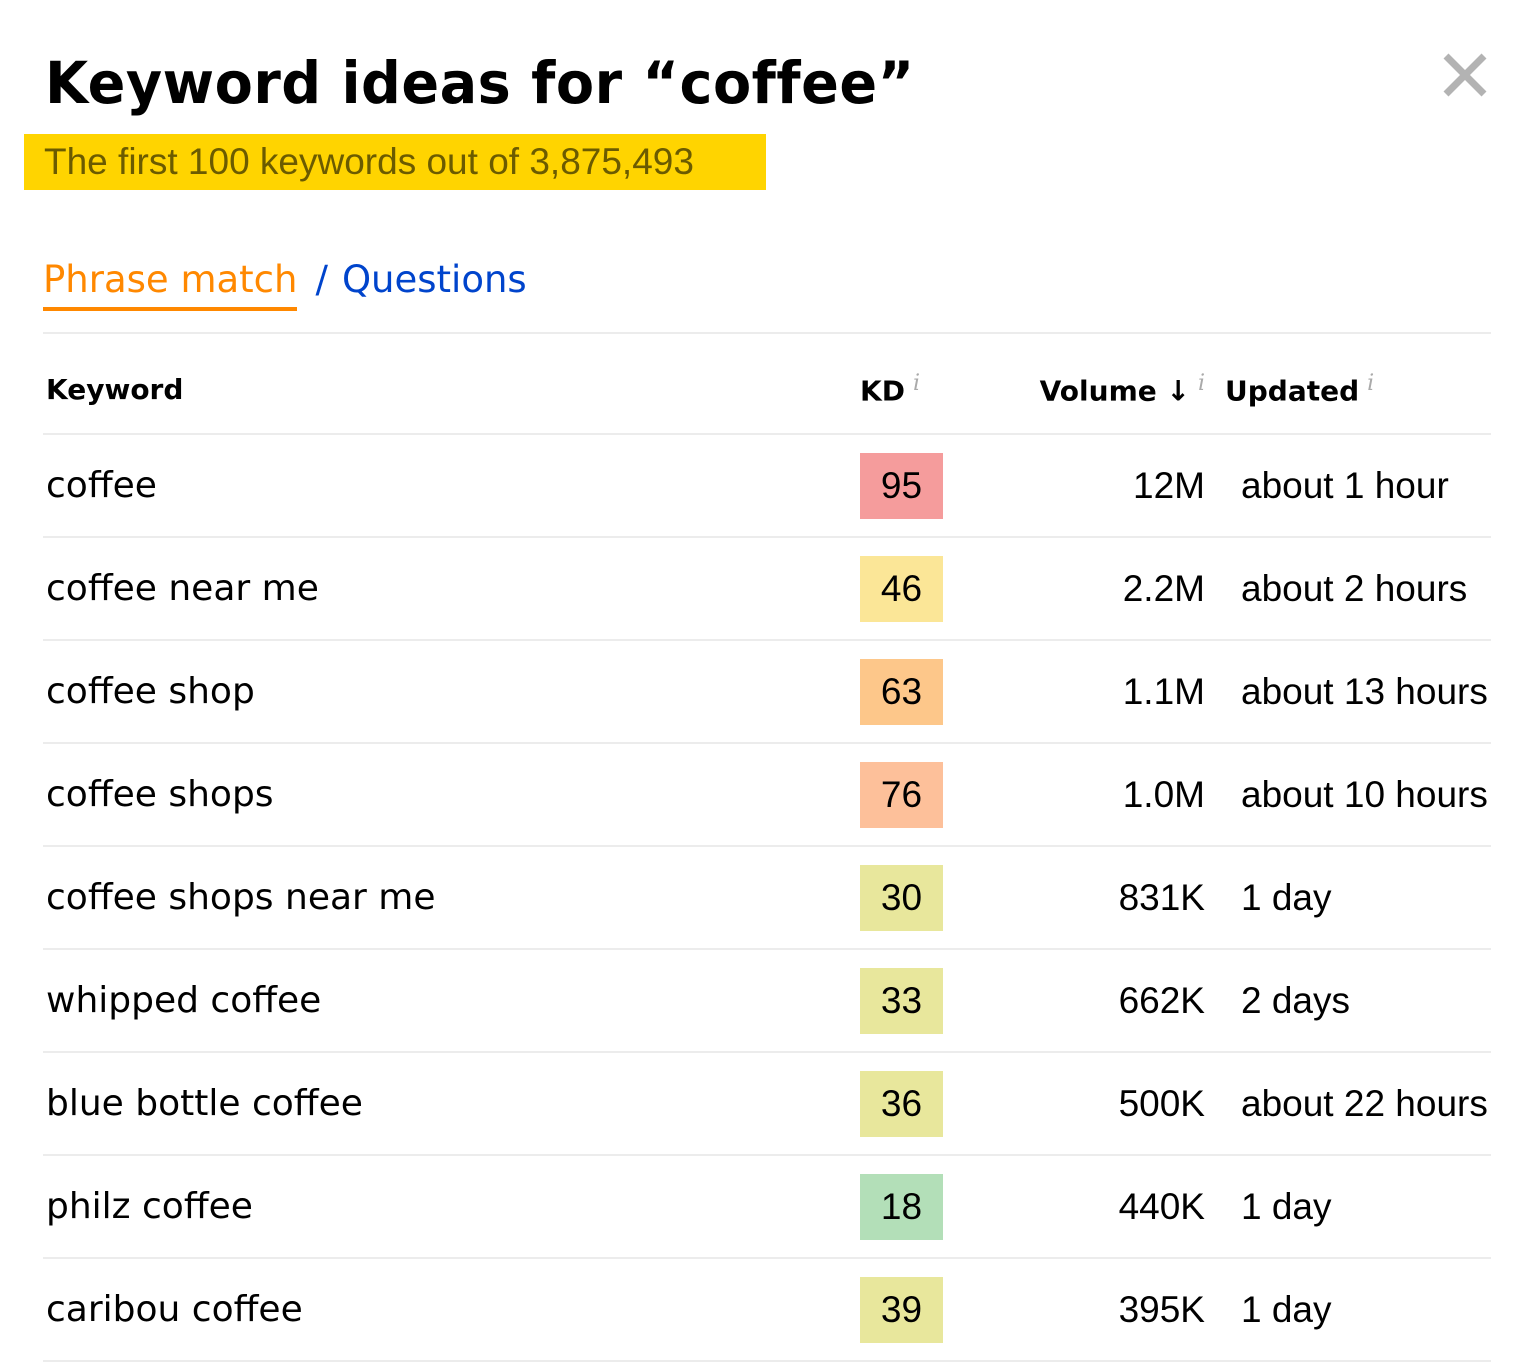 This screenshot has width=1520, height=1362. Describe the element at coordinates (1112, 589) in the screenshot. I see `volume-cell: 2.2M` at that location.